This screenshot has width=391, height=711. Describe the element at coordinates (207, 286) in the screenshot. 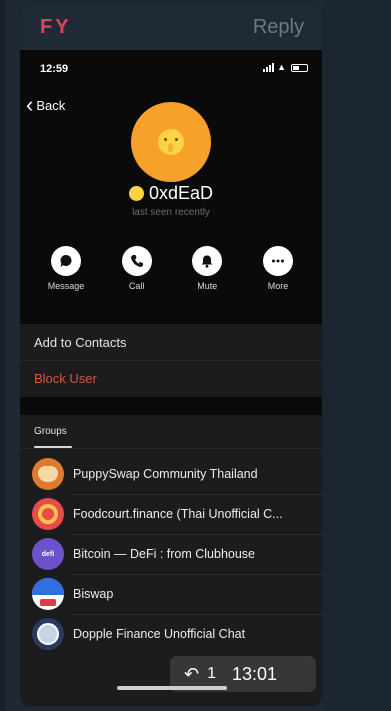

I see `mute-label: Mute` at that location.